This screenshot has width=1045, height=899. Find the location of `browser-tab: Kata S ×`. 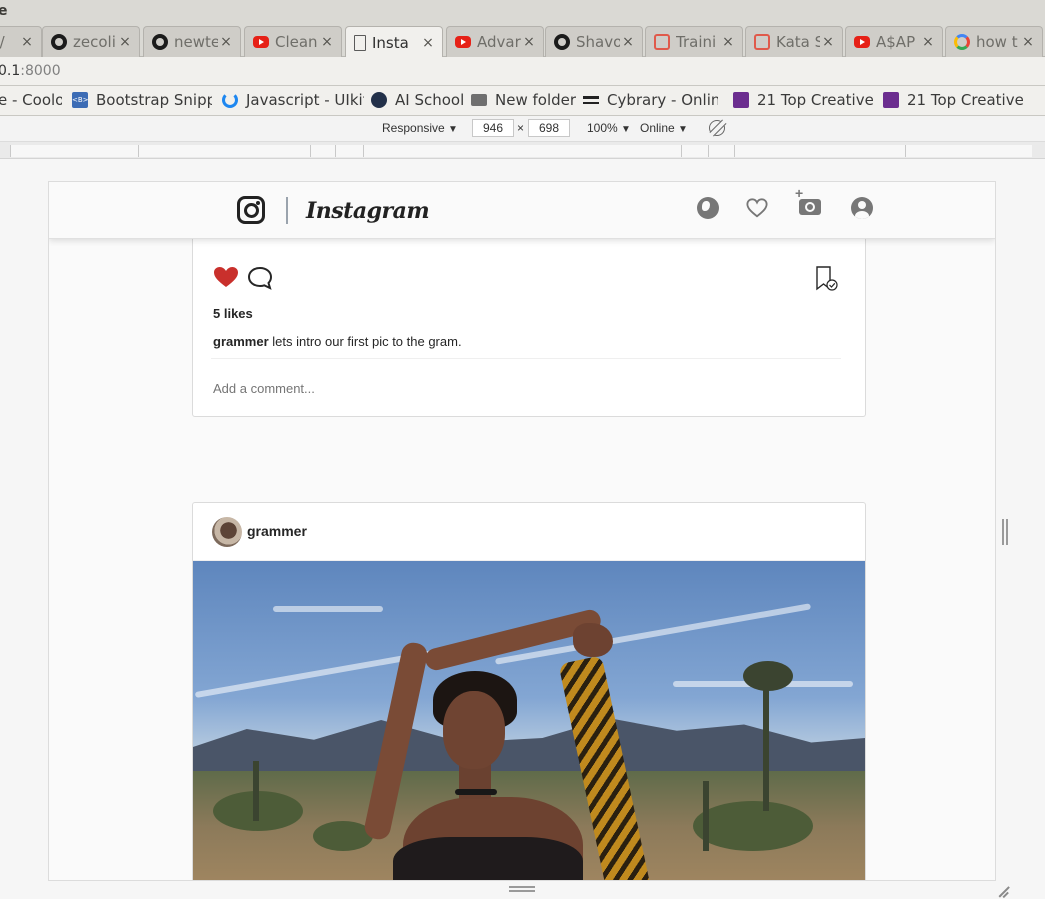

browser-tab: Kata S × is located at coordinates (794, 41).